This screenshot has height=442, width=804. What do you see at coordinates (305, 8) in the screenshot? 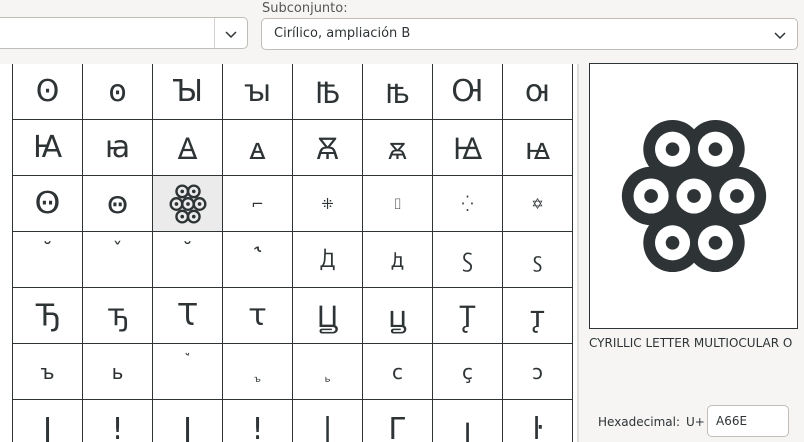
I see `subset-label: Subconjunto:` at bounding box center [305, 8].